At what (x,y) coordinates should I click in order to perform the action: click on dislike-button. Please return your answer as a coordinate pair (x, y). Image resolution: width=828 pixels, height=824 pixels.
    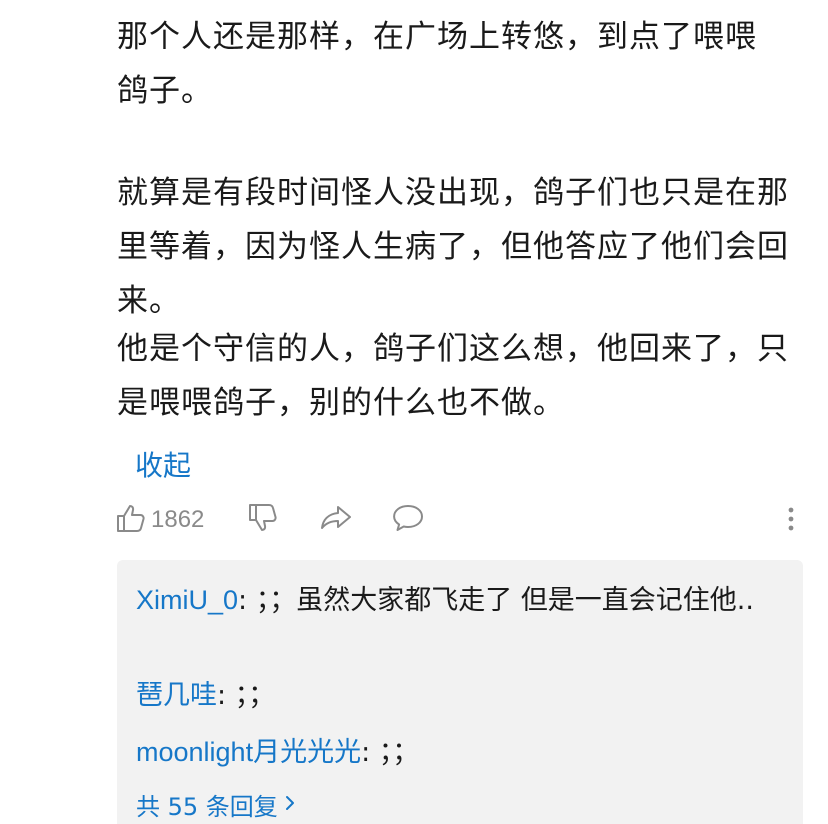
    Looking at the image, I should click on (263, 520).